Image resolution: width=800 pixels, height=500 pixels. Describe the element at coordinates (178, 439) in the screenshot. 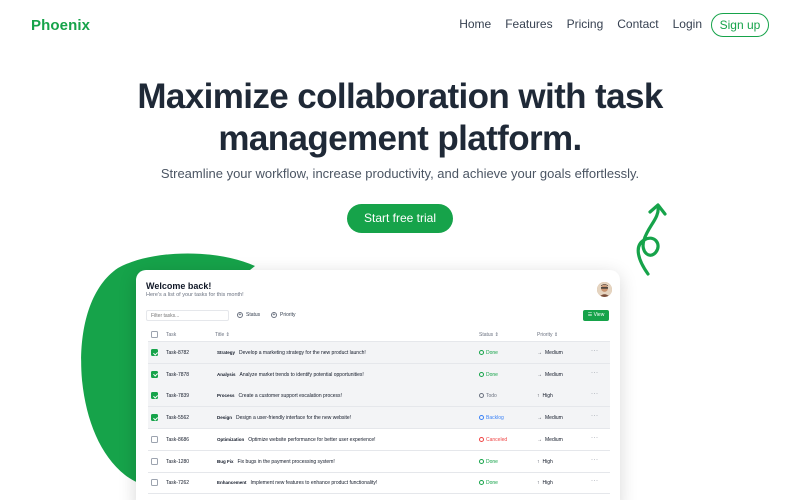

I see `task-id: Task-8686` at that location.